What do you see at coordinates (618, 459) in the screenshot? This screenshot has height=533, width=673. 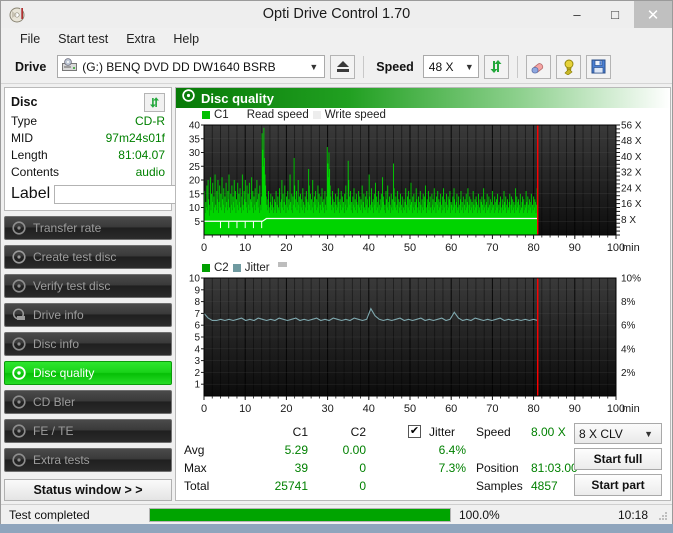 I see `start-full-button: Start full` at bounding box center [618, 459].